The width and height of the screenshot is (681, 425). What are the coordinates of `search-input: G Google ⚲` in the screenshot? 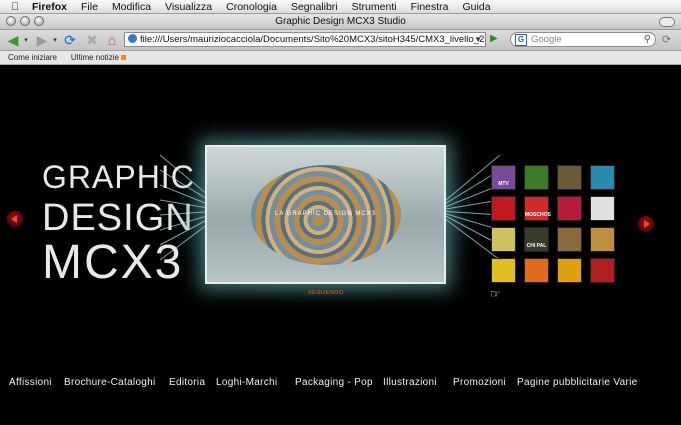 It's located at (583, 39).